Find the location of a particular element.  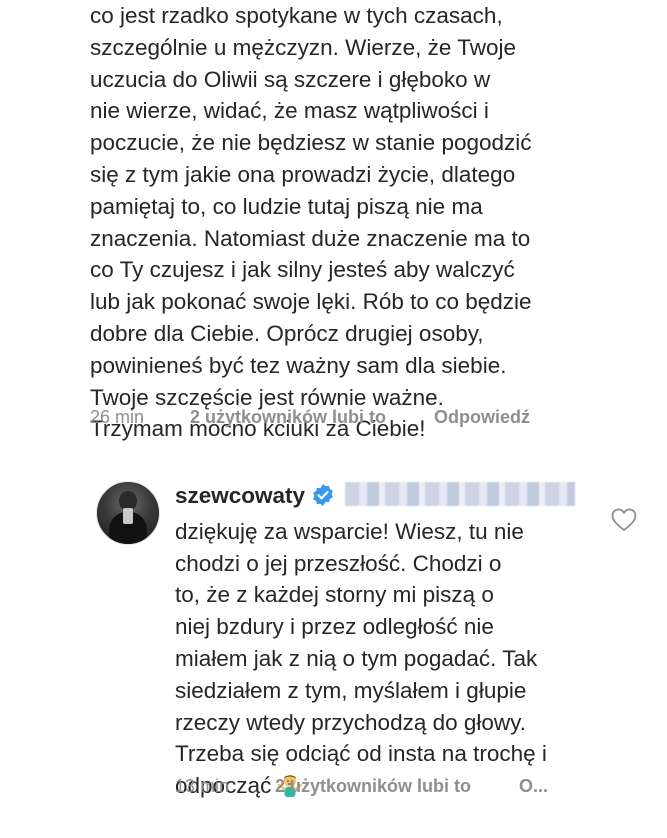

comment-line: siedziałem z tym, myślałem i głupie is located at coordinates (351, 690).